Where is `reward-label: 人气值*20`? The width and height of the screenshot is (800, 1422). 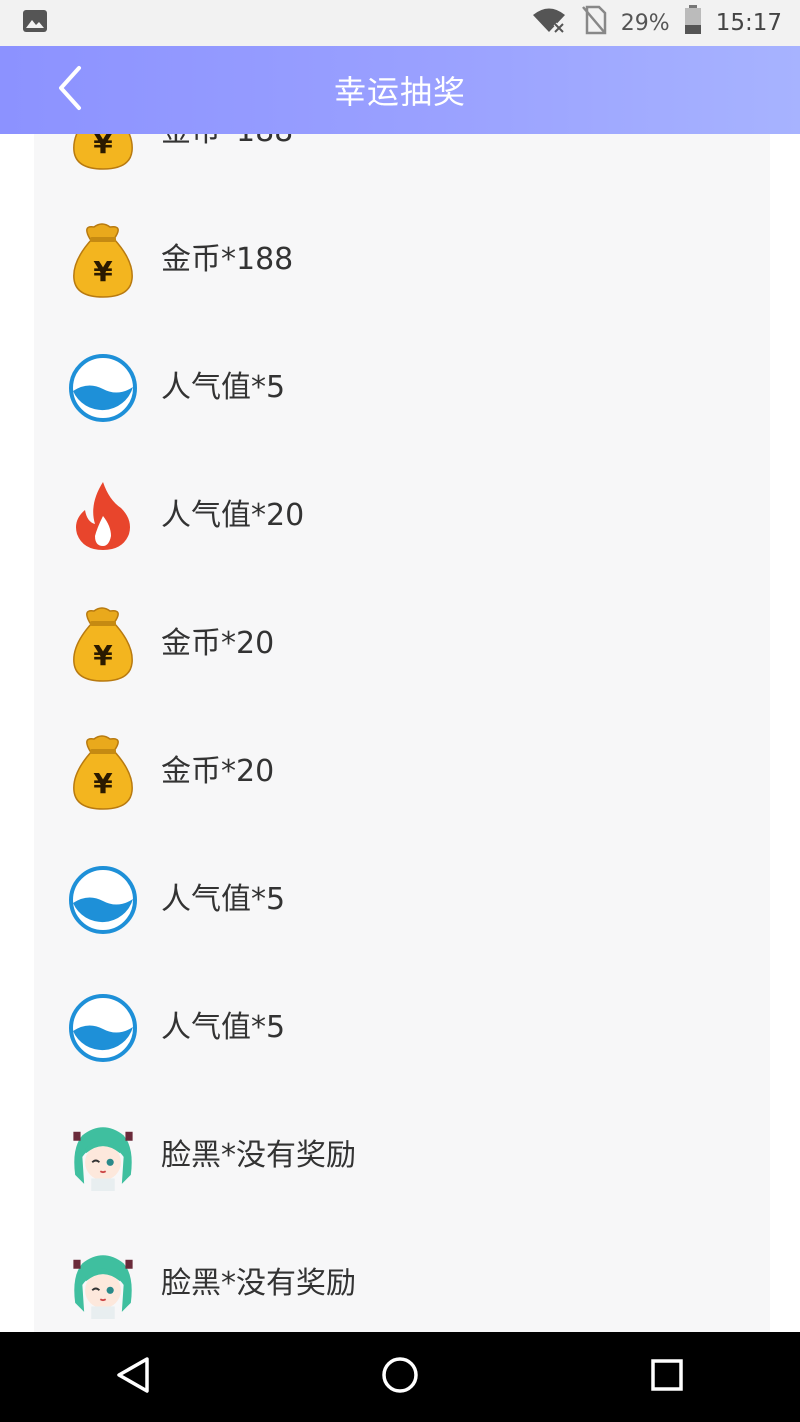
reward-label: 人气值*20 is located at coordinates (233, 515).